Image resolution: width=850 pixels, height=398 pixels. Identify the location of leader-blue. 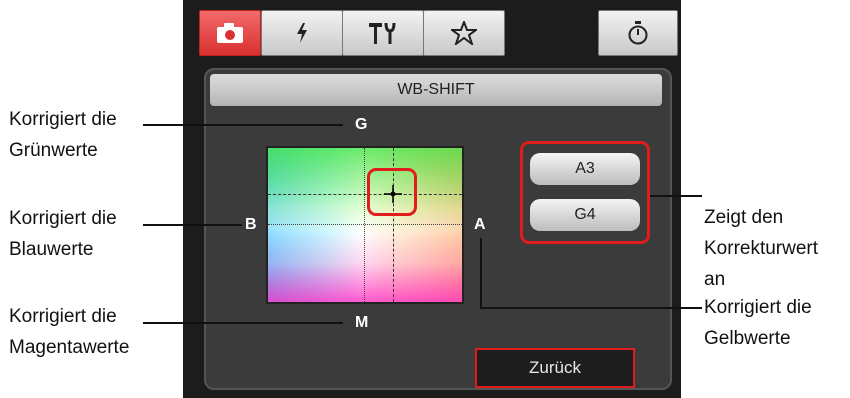
(192, 225).